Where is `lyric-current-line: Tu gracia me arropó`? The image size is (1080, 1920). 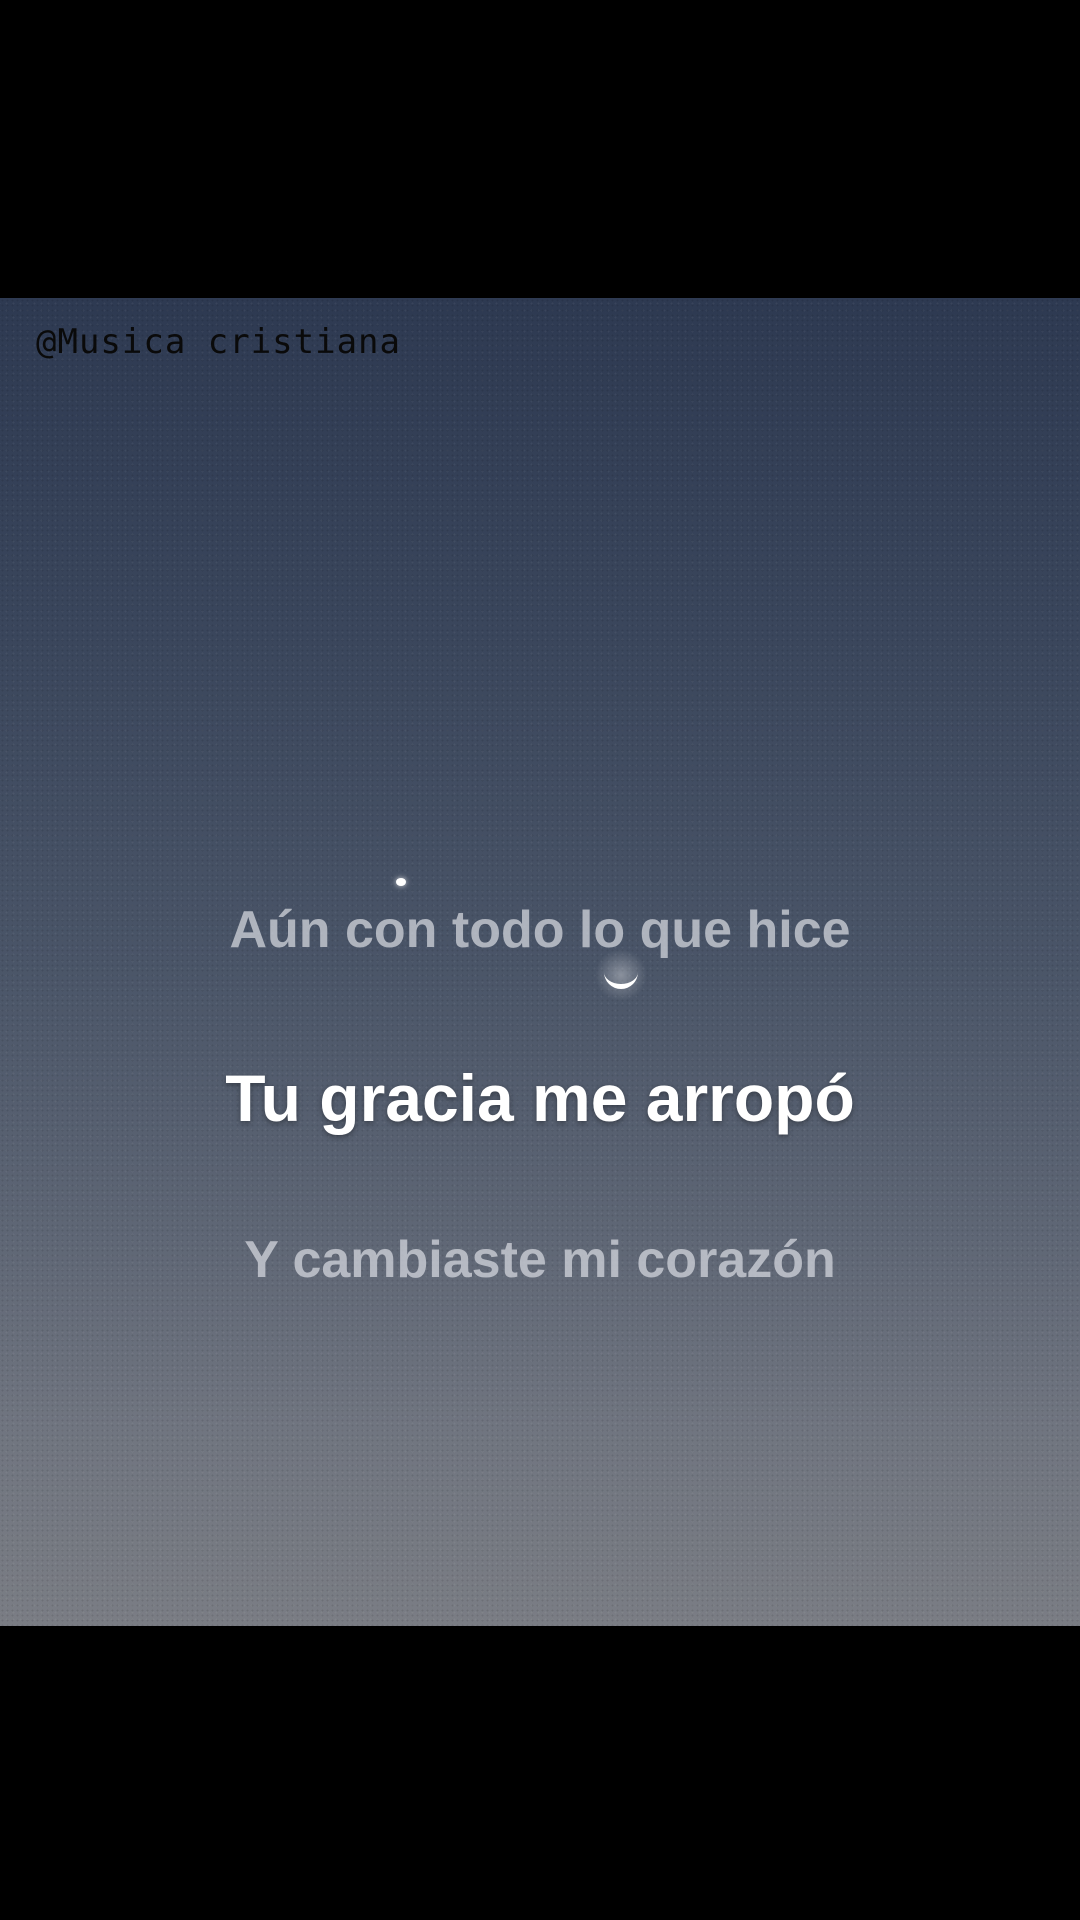
lyric-current-line: Tu gracia me arropó is located at coordinates (540, 1098).